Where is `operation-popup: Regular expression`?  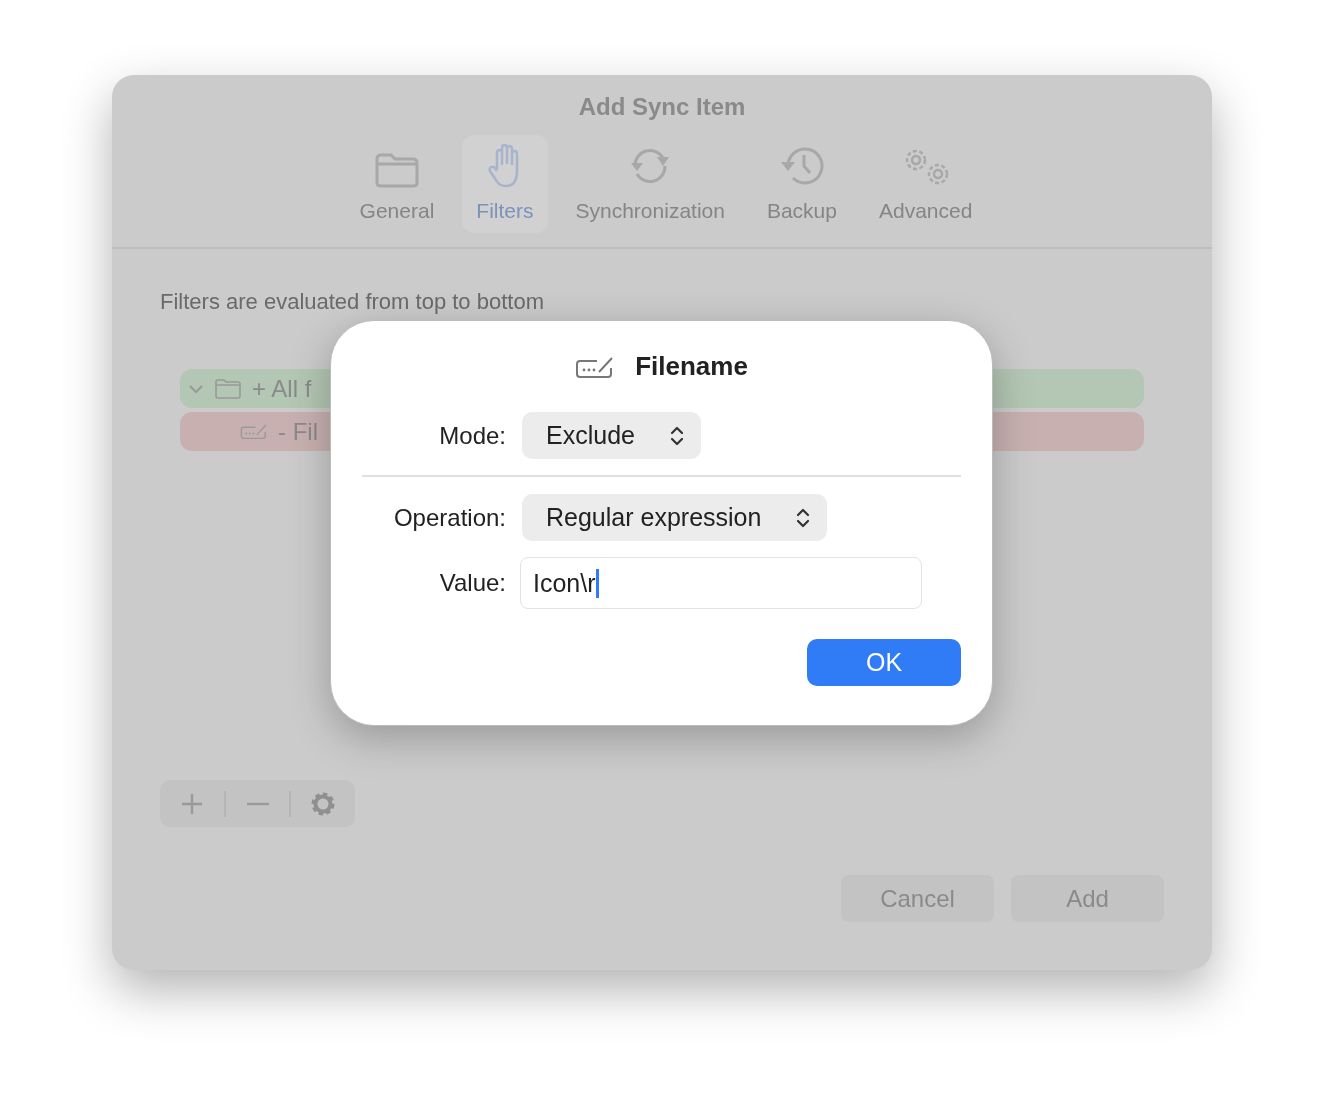
operation-popup: Regular expression is located at coordinates (675, 517).